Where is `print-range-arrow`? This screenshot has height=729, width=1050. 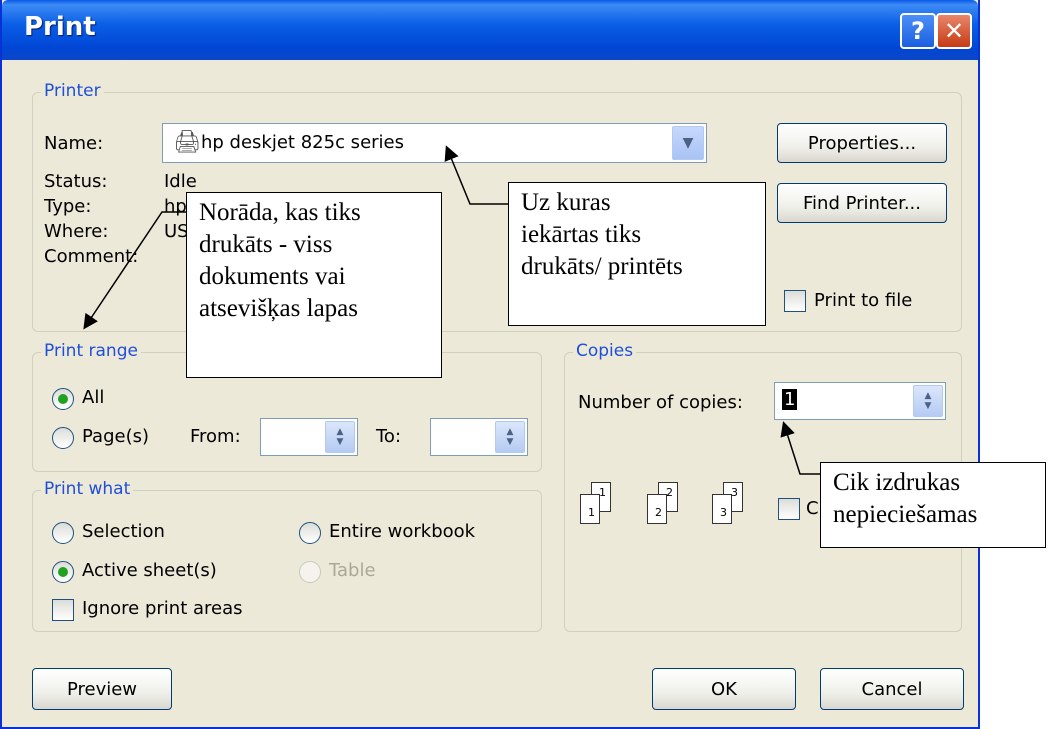 print-range-arrow is located at coordinates (134, 270).